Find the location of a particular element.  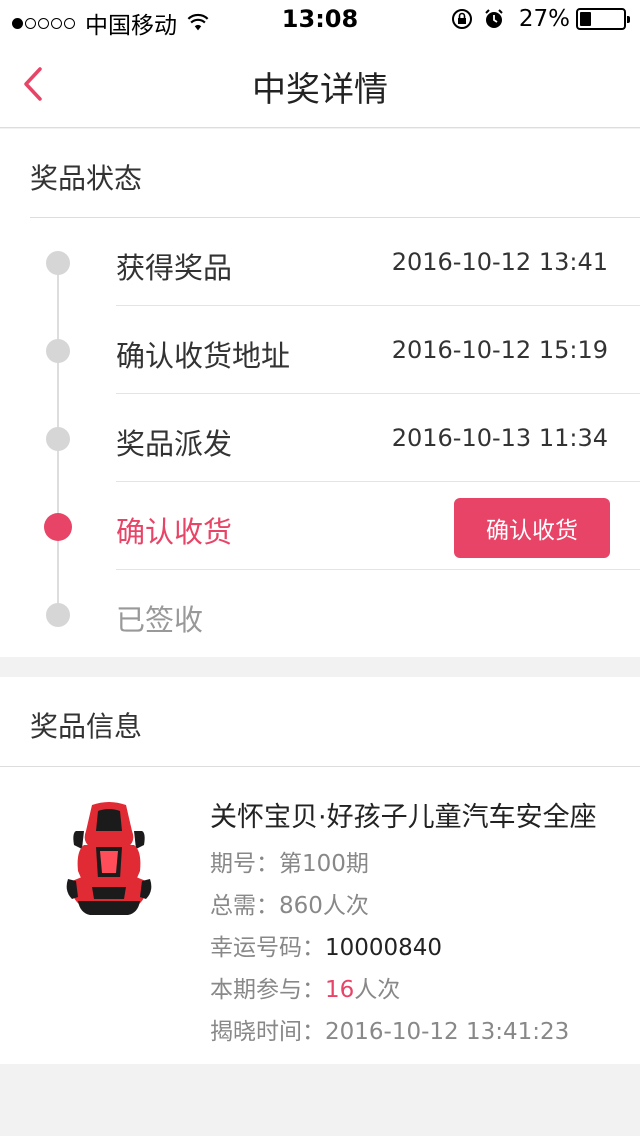

period-info: 期号：第100期 is located at coordinates (289, 861).